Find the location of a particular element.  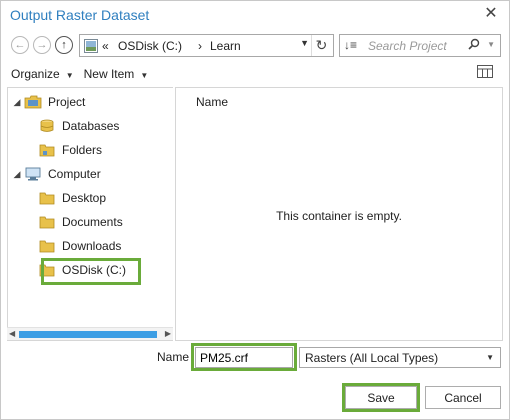

save-label: Save is located at coordinates (381, 397).